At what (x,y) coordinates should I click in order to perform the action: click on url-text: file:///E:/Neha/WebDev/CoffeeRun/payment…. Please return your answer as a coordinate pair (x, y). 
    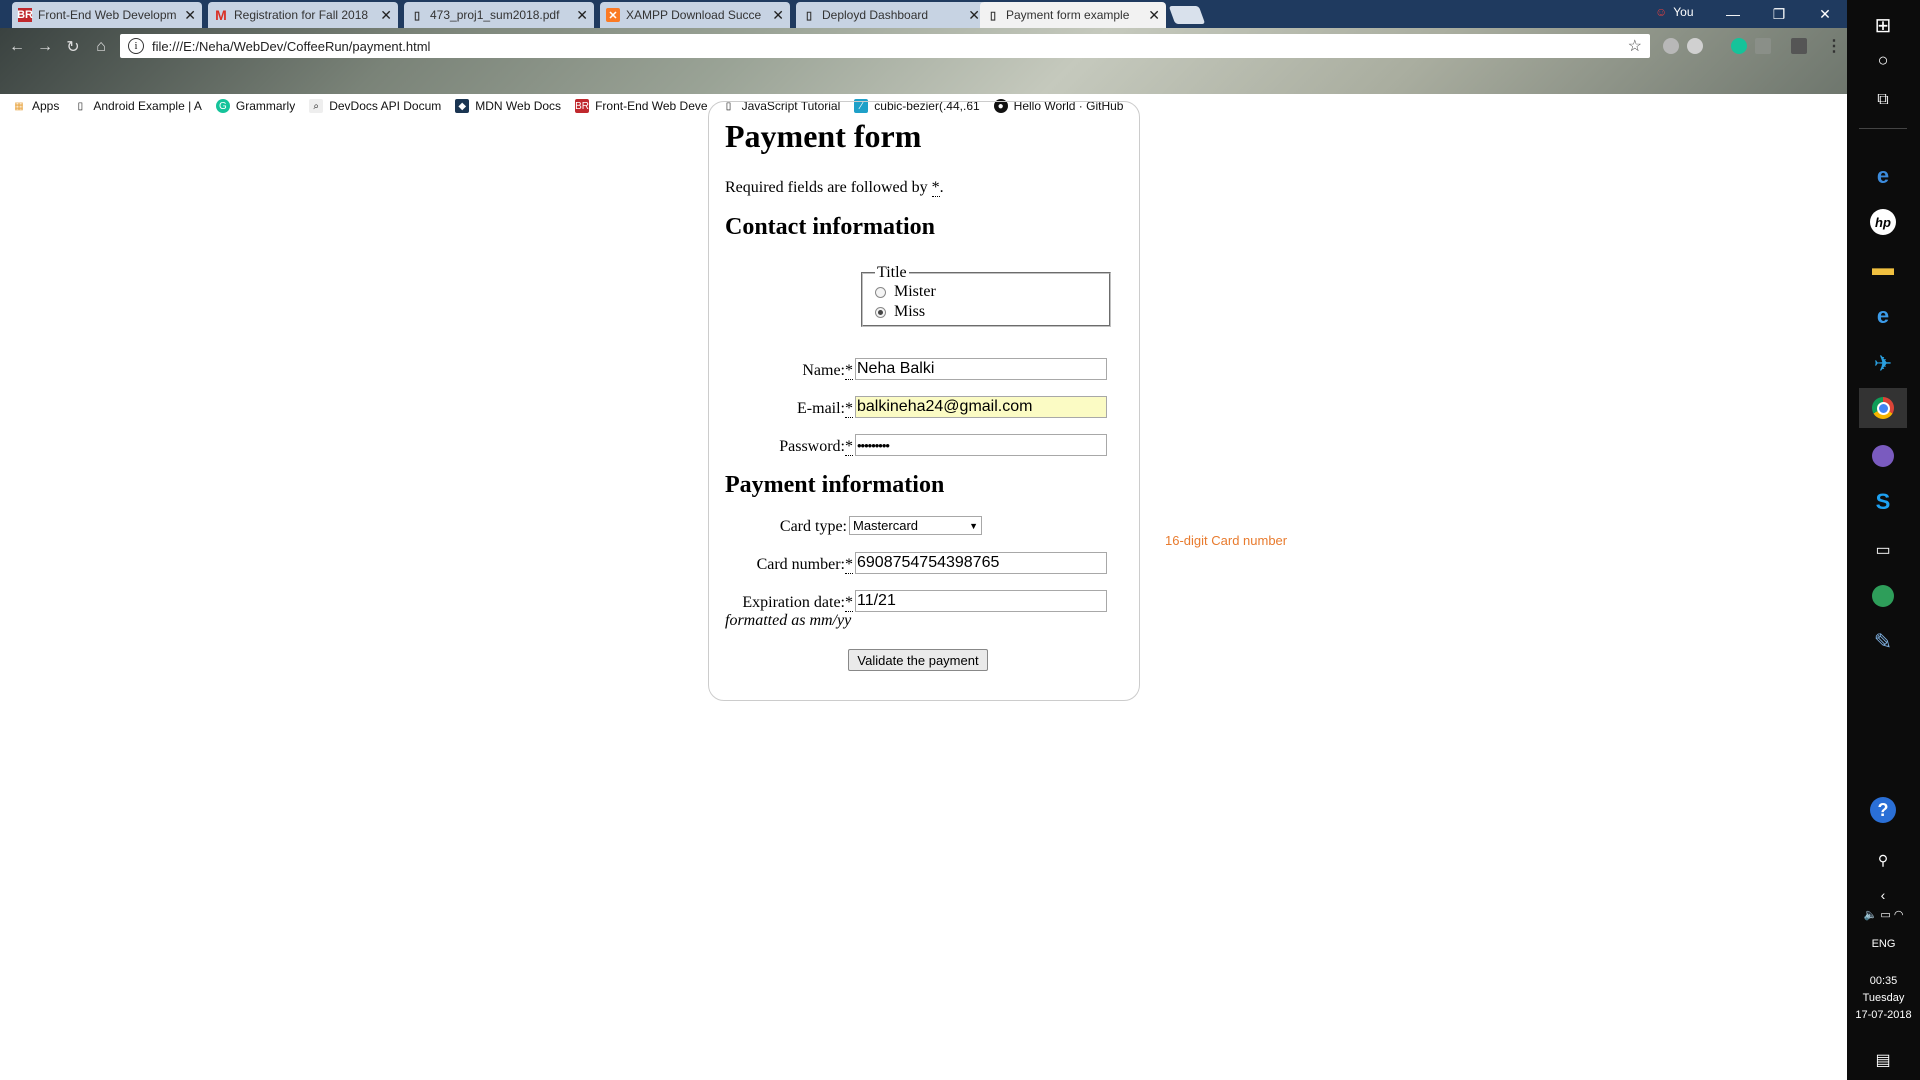
    Looking at the image, I should click on (291, 46).